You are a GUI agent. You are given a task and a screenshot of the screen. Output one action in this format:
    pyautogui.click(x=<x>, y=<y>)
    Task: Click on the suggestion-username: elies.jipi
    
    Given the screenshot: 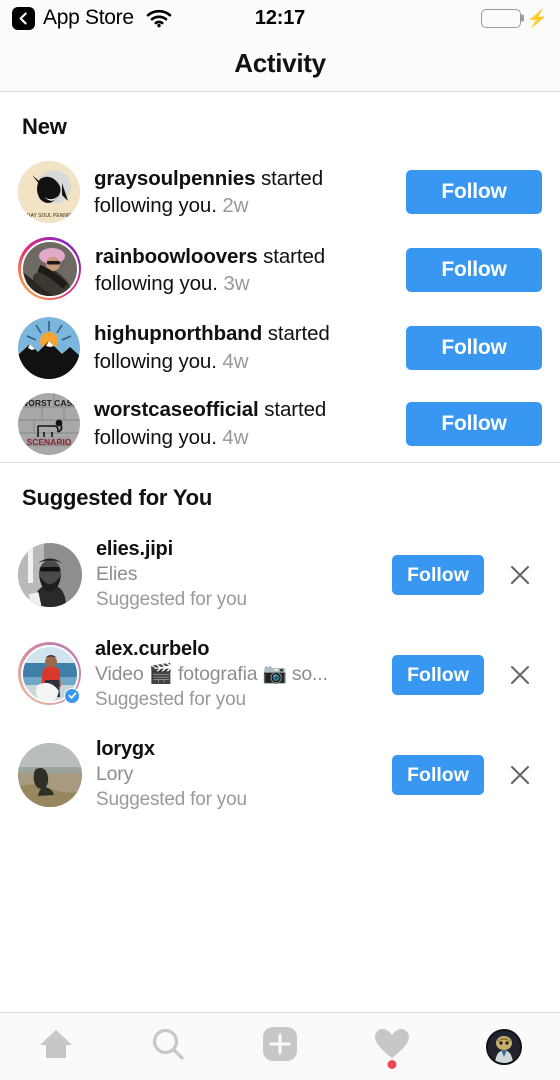 What is the action you would take?
    pyautogui.click(x=234, y=549)
    